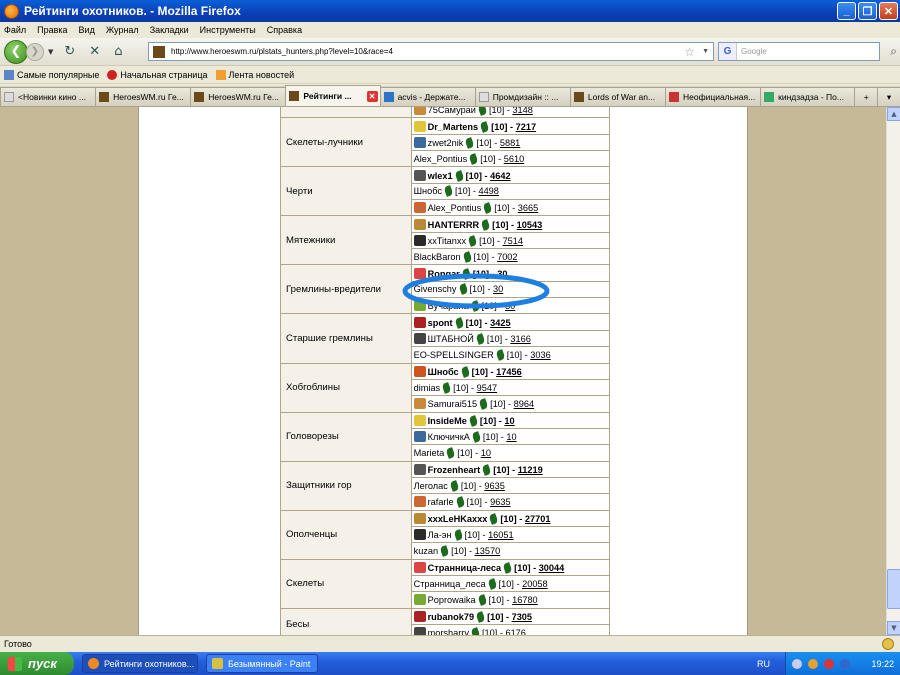  Describe the element at coordinates (431, 486) in the screenshot. I see `player-name-link: Леголас` at that location.